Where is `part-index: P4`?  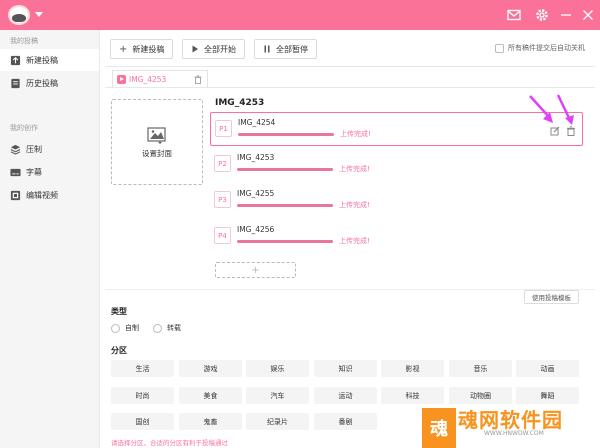
part-index: P4 is located at coordinates (222, 235).